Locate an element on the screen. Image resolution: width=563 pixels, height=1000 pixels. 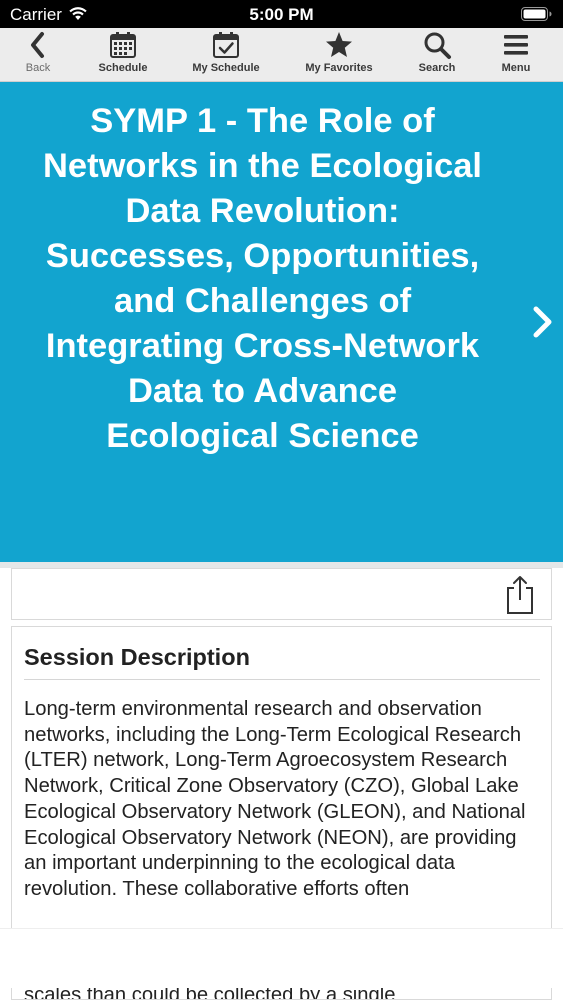
status-bar: Carrier 5:00 PM is located at coordinates (281, 14).